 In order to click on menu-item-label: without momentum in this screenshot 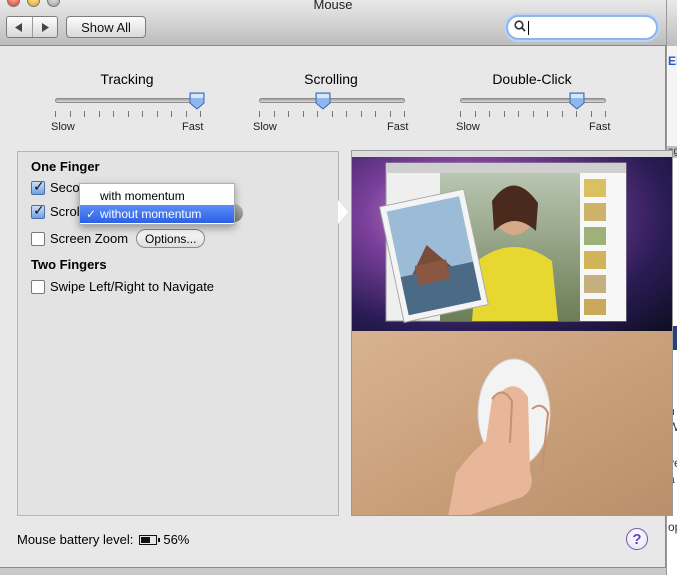, I will do `click(151, 214)`.